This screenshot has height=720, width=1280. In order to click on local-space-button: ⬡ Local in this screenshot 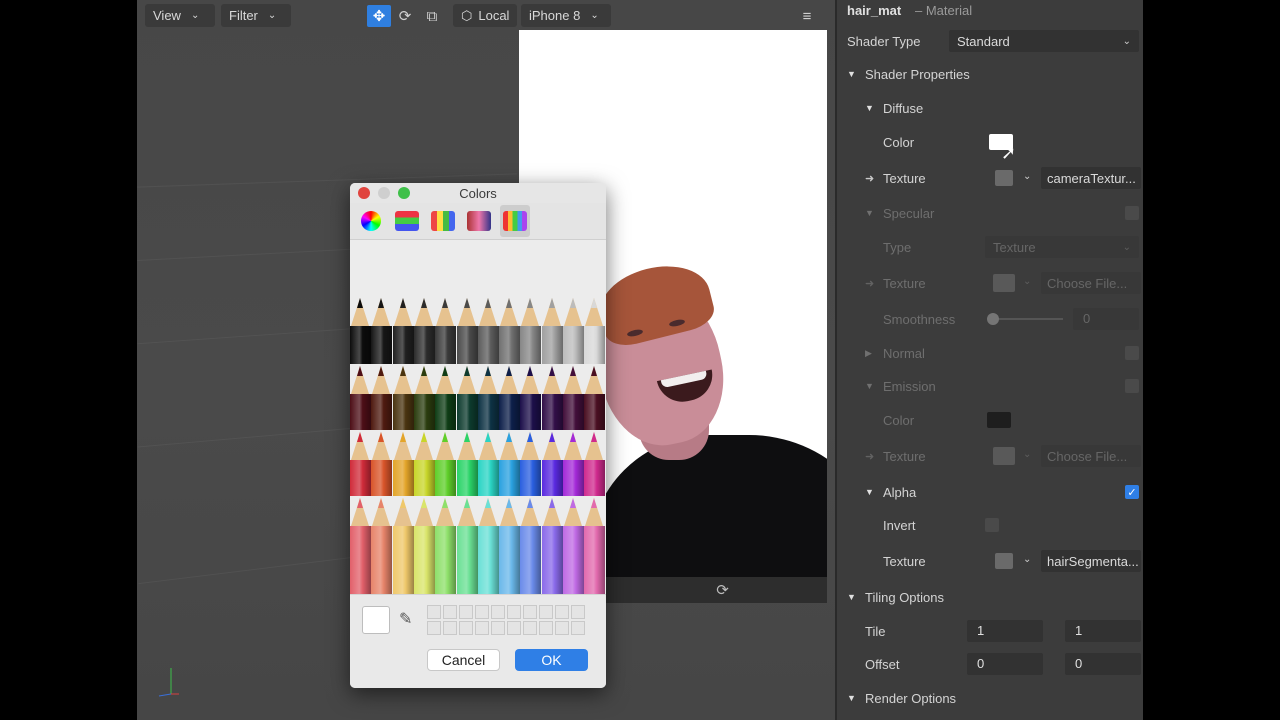, I will do `click(485, 15)`.